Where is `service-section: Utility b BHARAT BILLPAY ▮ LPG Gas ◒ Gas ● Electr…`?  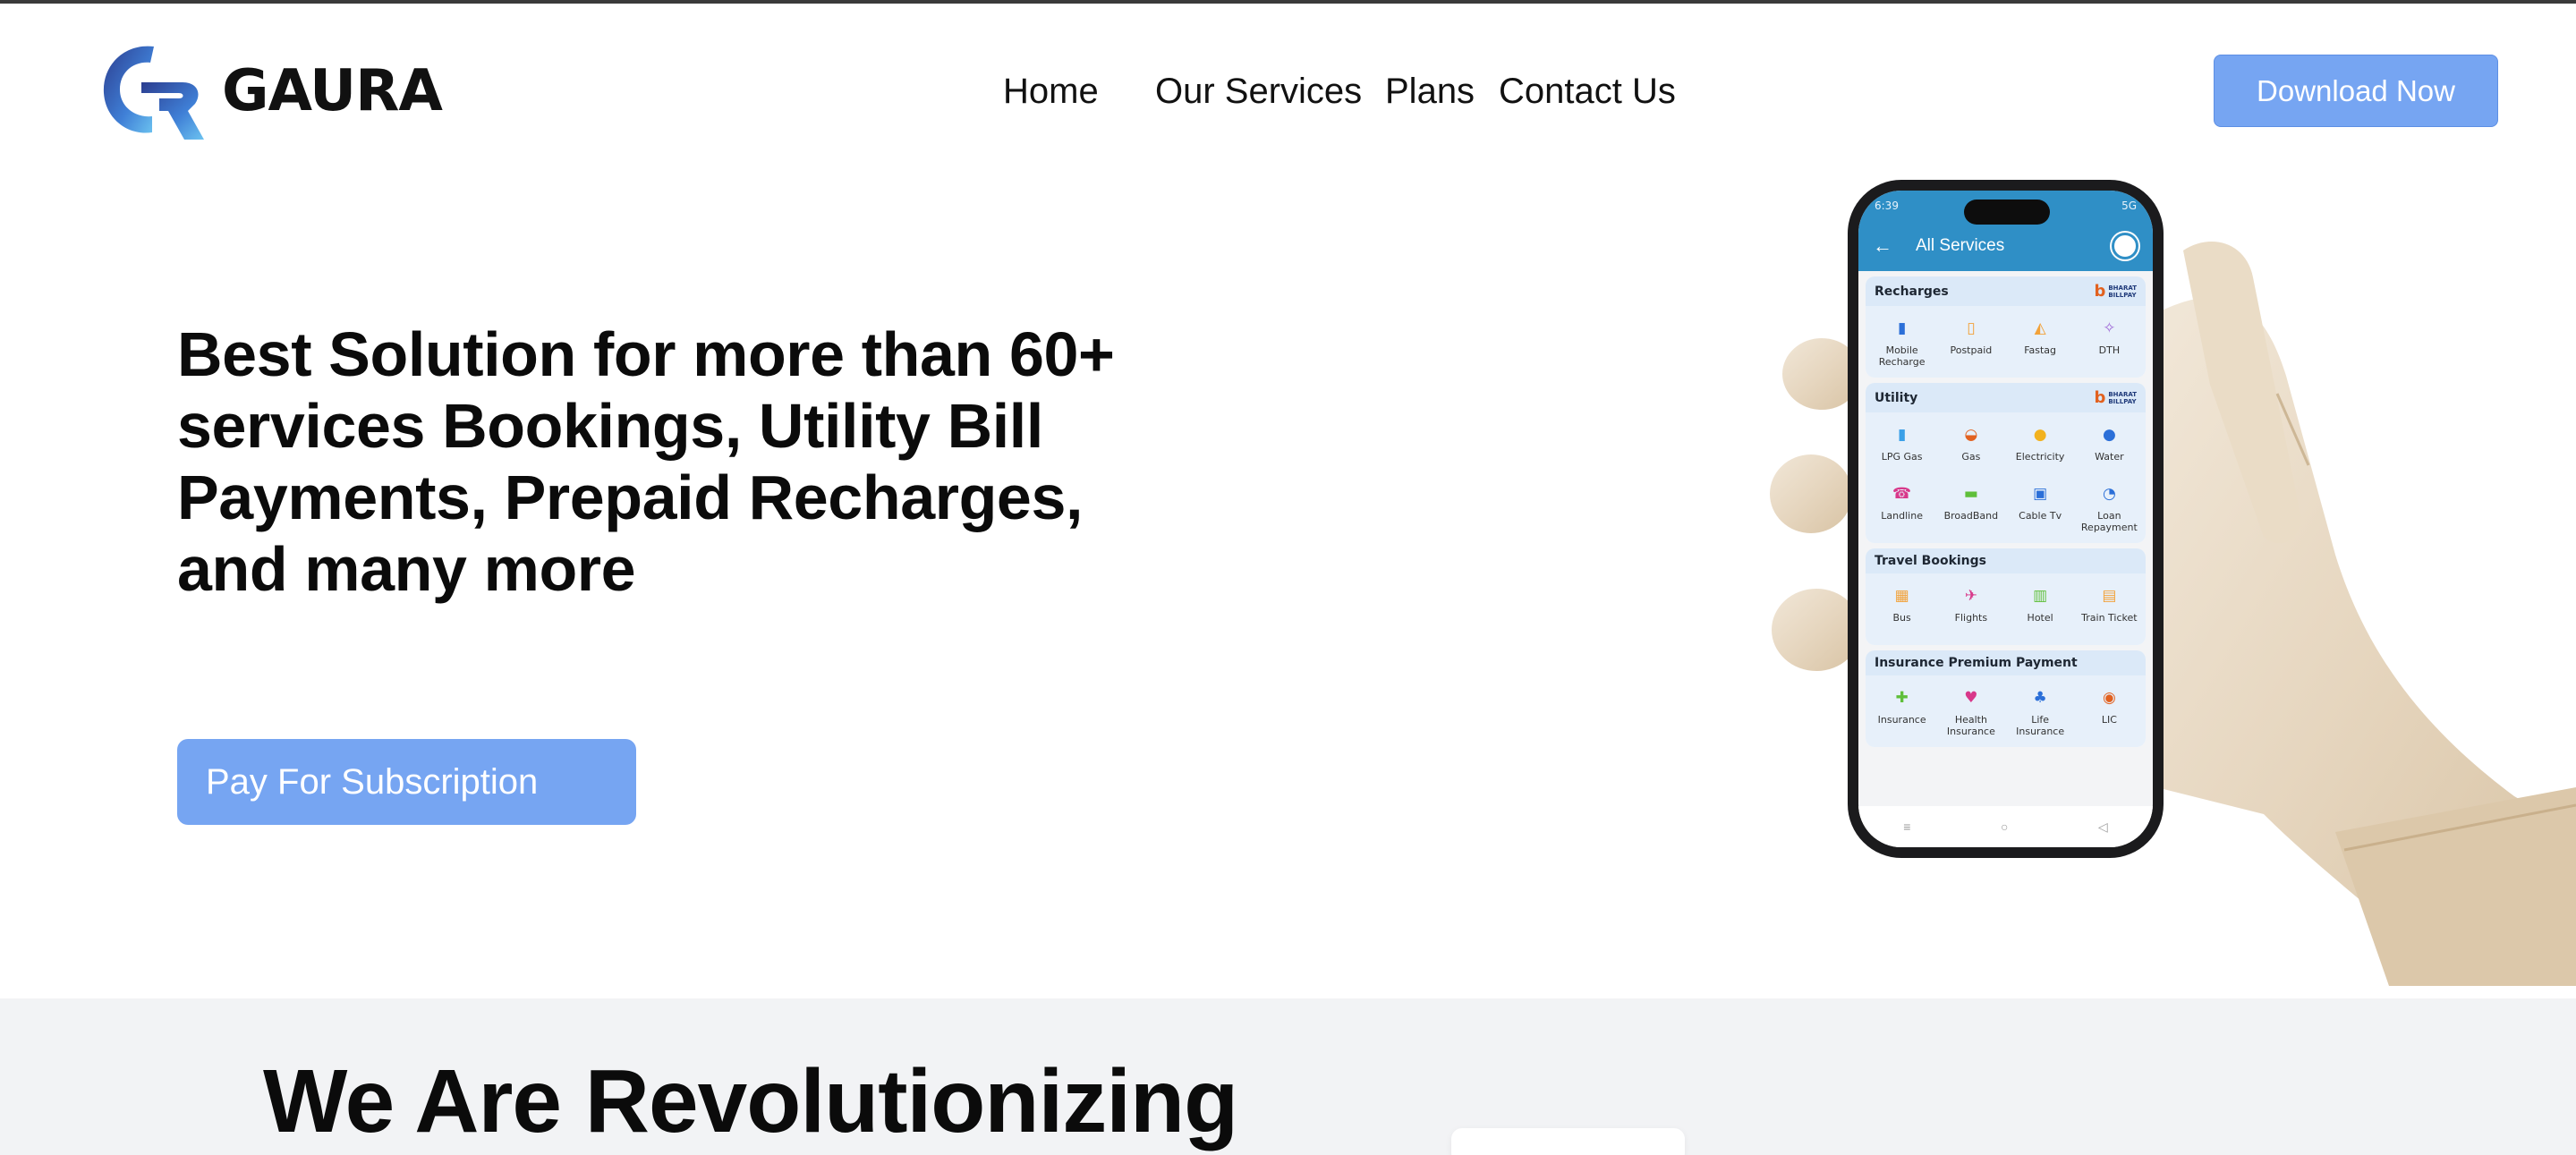 service-section: Utility b BHARAT BILLPAY ▮ LPG Gas ◒ Gas ● Electr… is located at coordinates (2006, 463).